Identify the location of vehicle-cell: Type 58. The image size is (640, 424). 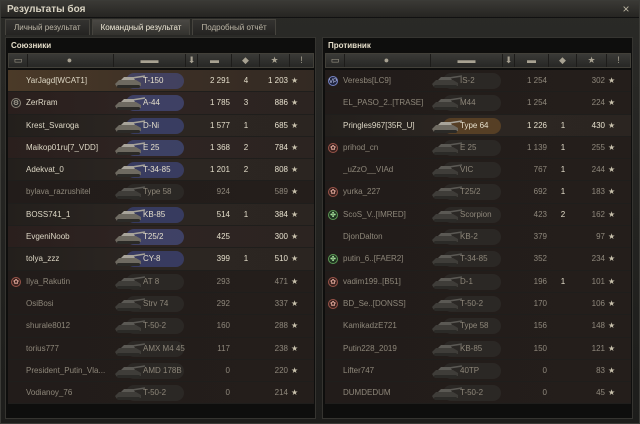
(468, 326).